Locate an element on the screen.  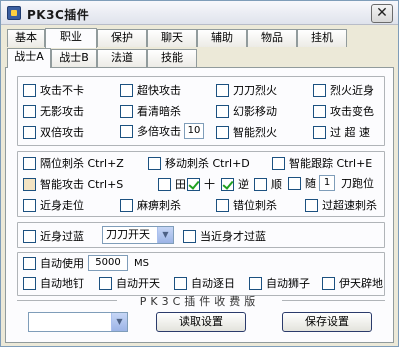
tab-assist: 辅助 is located at coordinates (222, 38).